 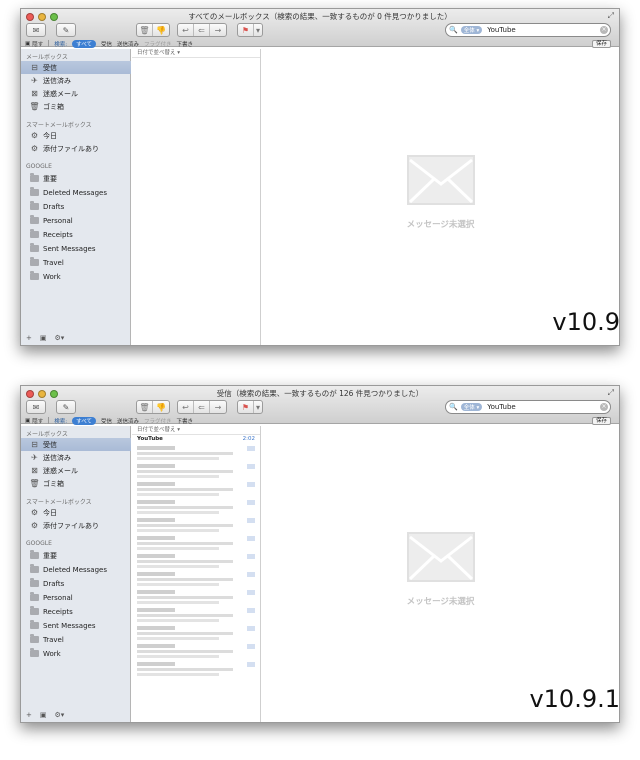 I want to click on junk-icon: ⊠, so click(x=34, y=470).